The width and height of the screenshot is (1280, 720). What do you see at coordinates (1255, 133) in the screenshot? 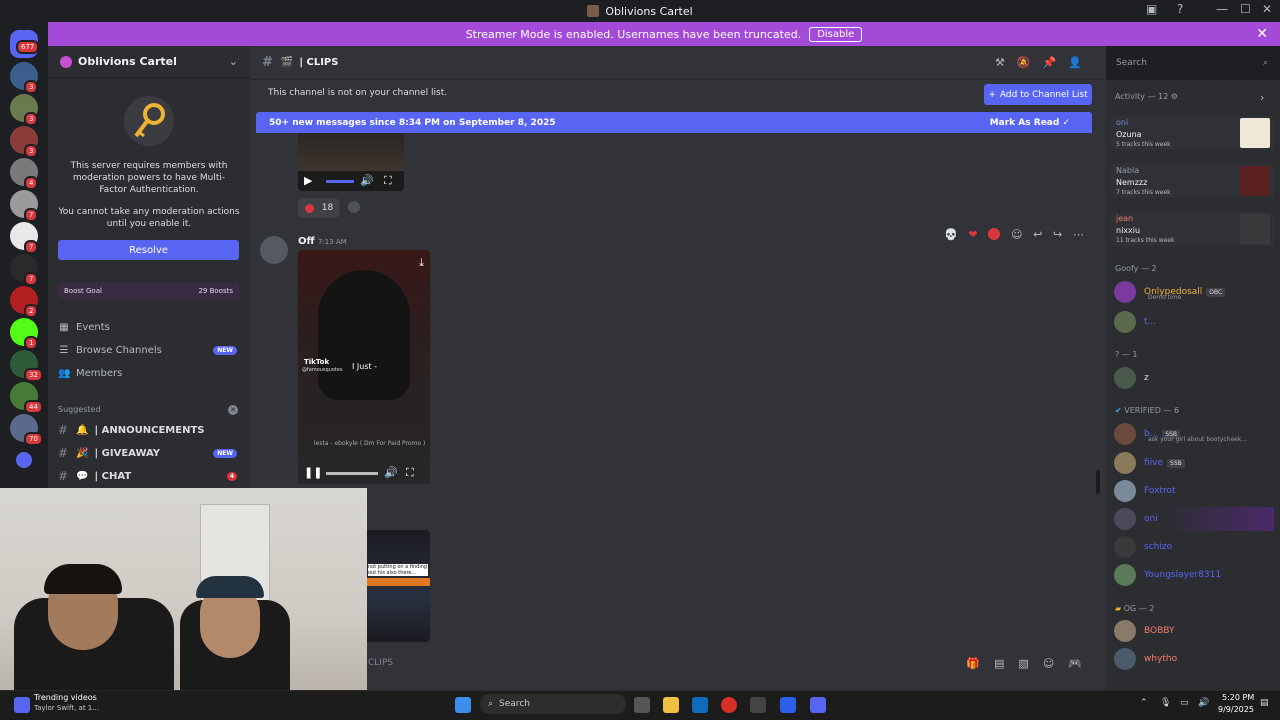
I see `album-art` at bounding box center [1255, 133].